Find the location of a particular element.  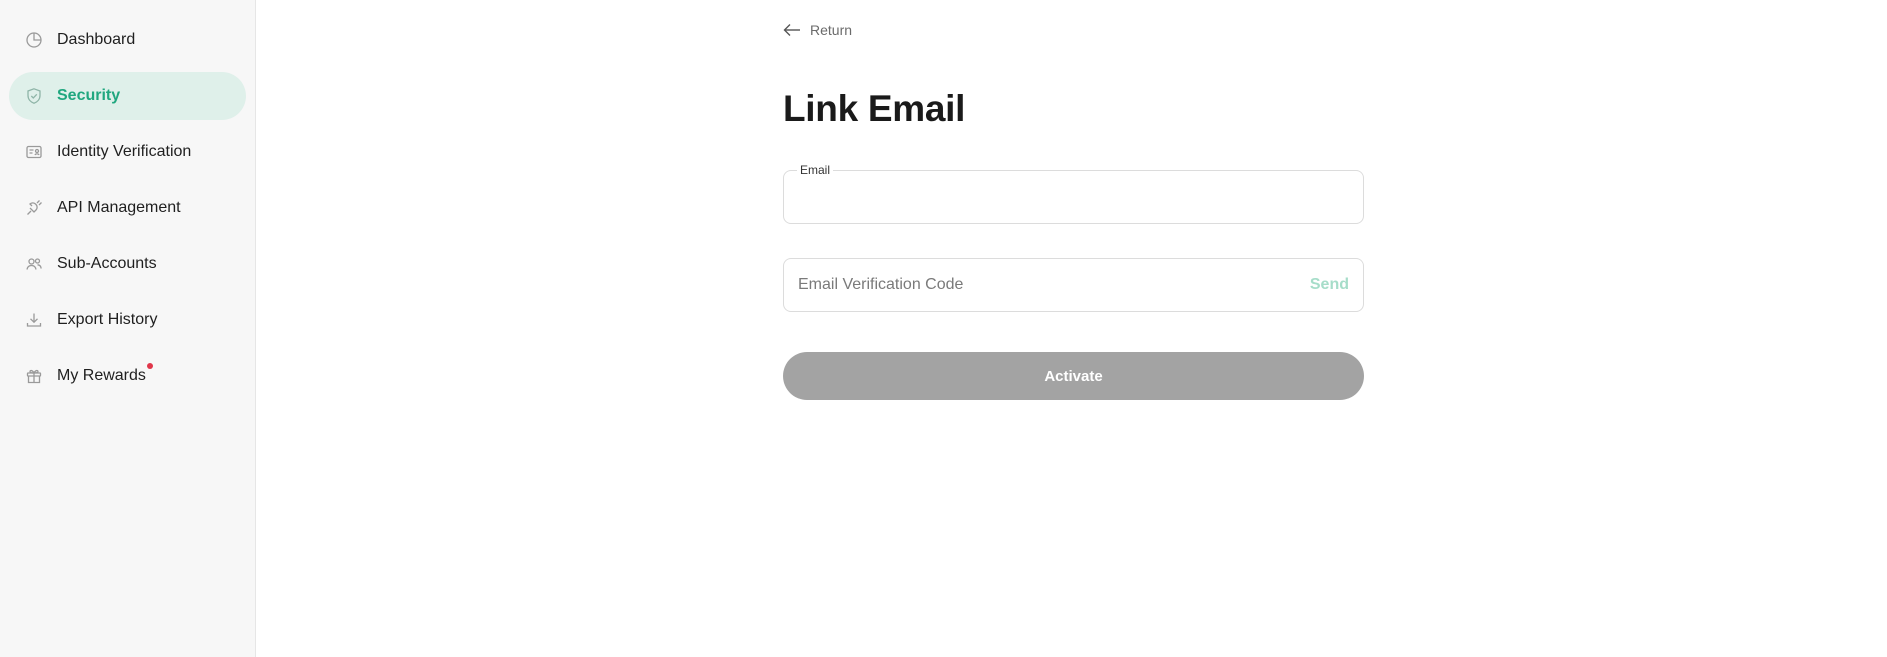

sidebar-item-label: Security is located at coordinates (89, 95).